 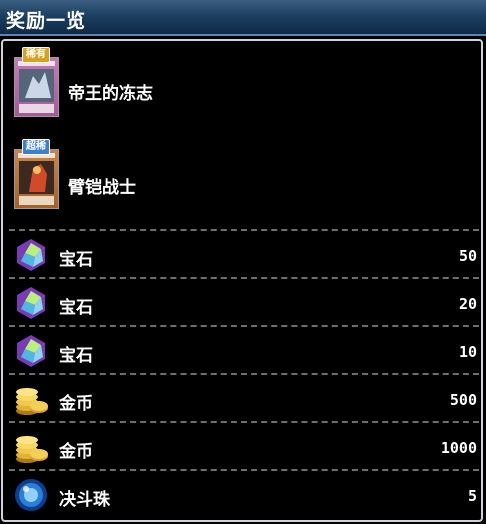 I want to click on item-quantity: 500, so click(x=463, y=400).